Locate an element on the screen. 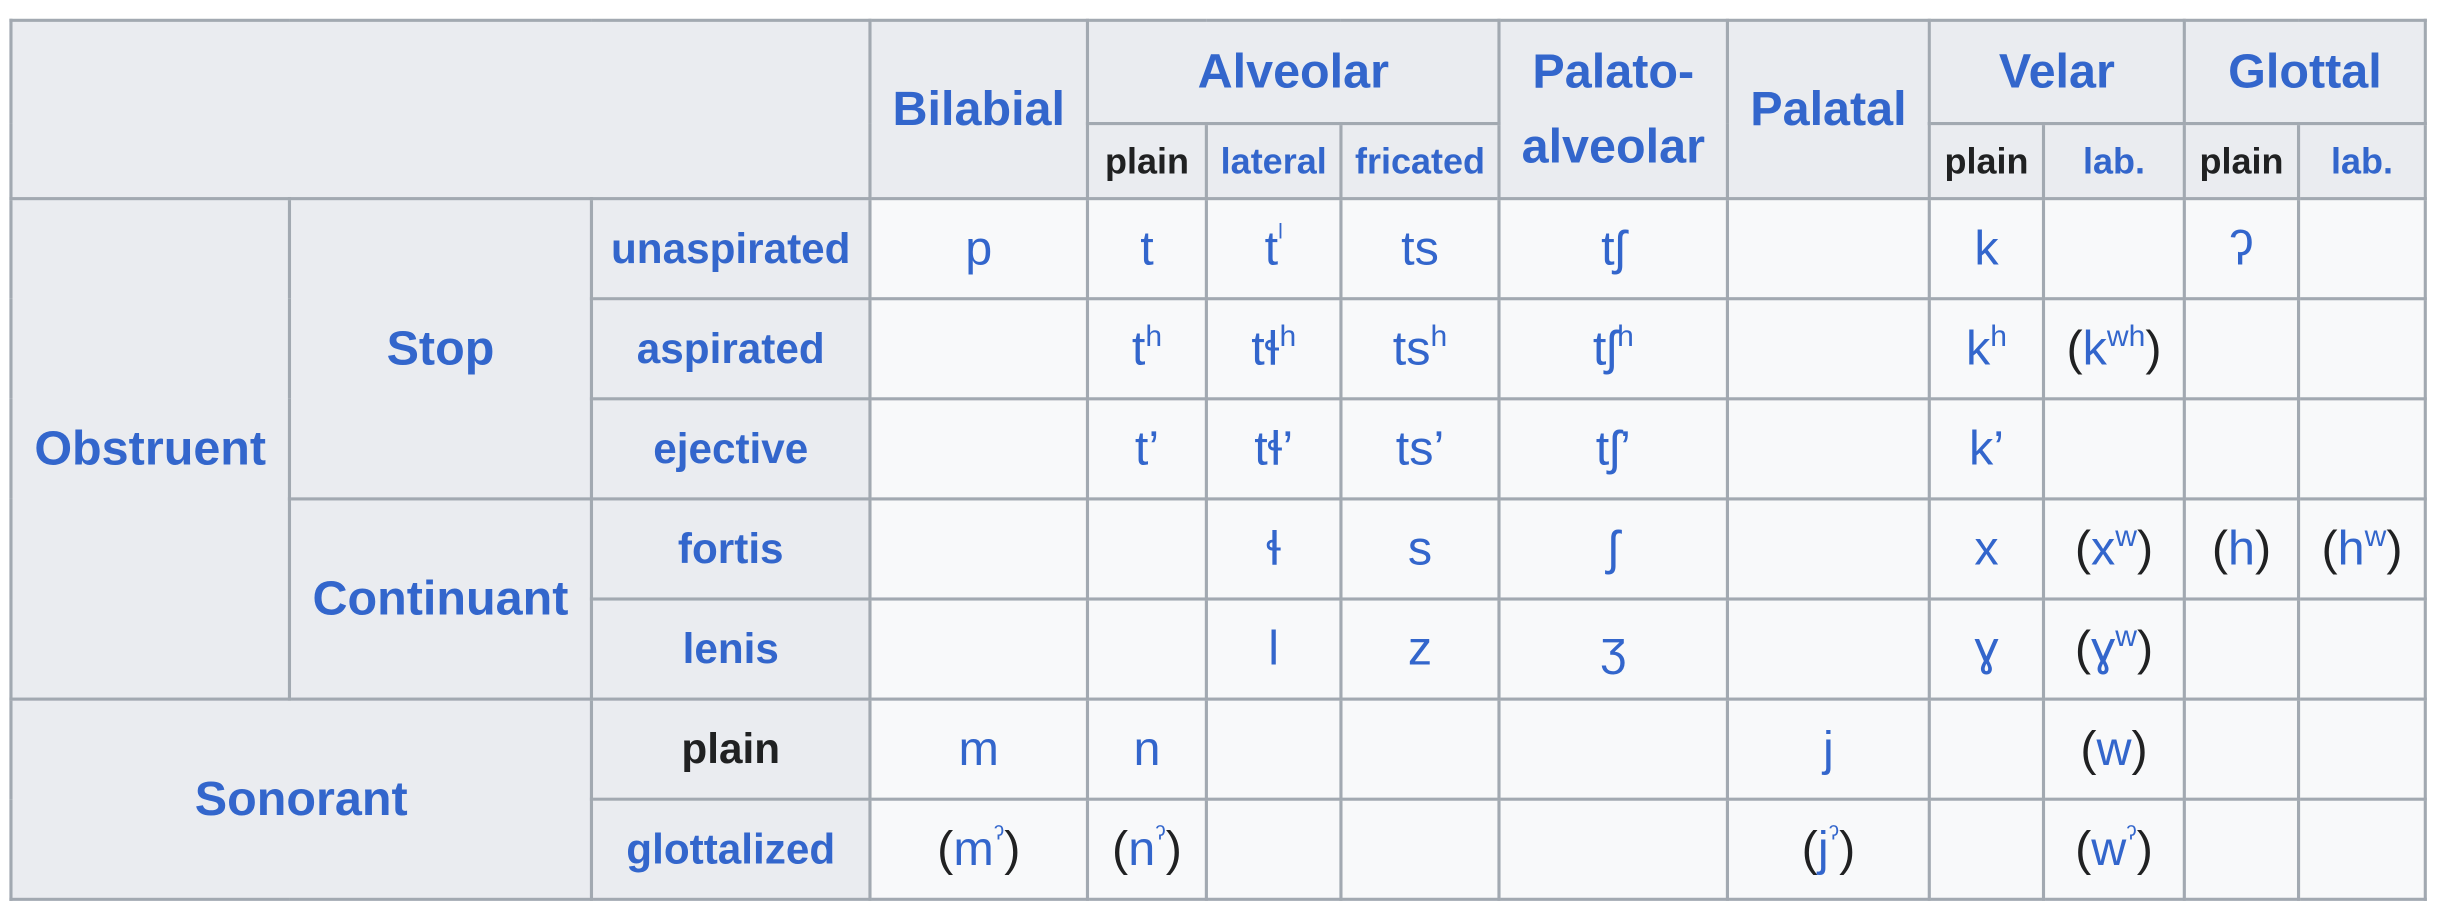 The width and height of the screenshot is (2441, 904). cell-n-glottalized: (nˀ) is located at coordinates (1146, 849).